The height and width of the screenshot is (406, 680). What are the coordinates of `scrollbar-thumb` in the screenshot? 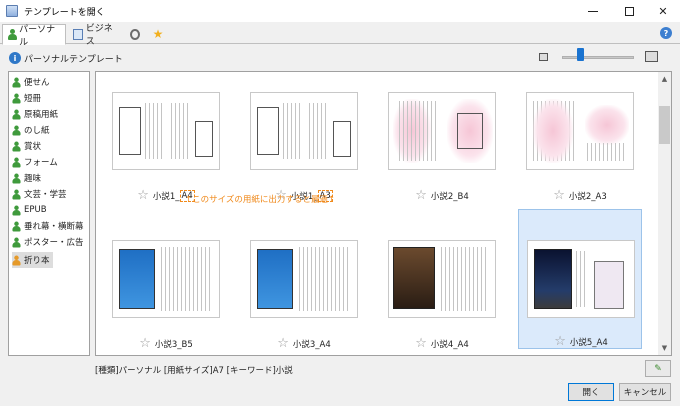 It's located at (664, 125).